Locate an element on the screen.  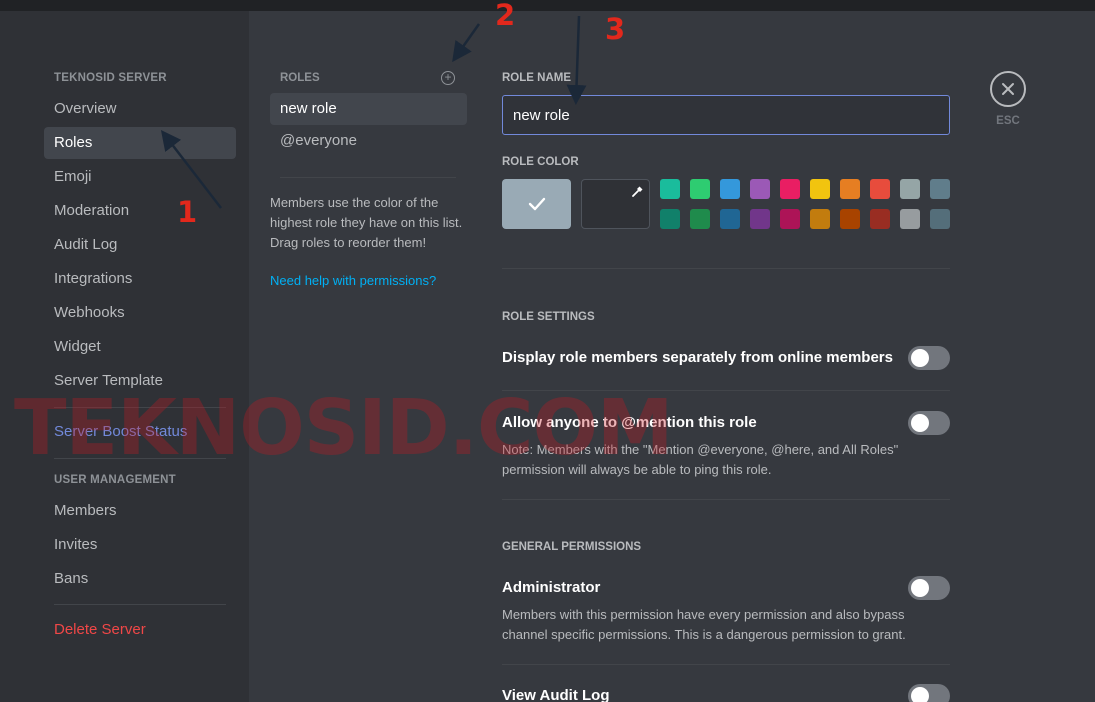
roles-divider is located at coordinates (368, 177).